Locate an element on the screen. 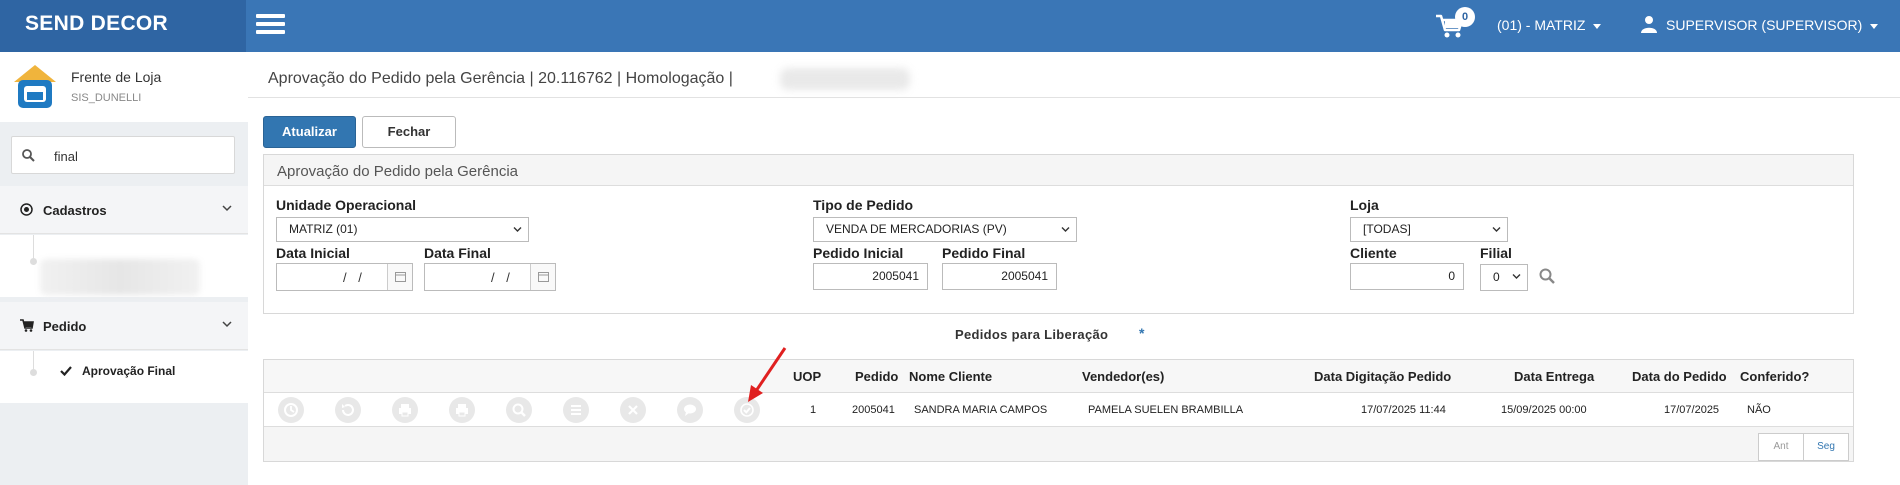 The image size is (1900, 485). brand-area: SEND DECOR is located at coordinates (123, 26).